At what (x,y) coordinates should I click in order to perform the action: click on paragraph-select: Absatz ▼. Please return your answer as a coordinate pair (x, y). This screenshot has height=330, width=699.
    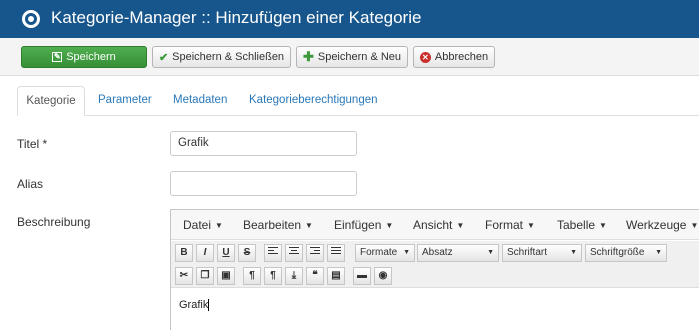
    Looking at the image, I should click on (458, 253).